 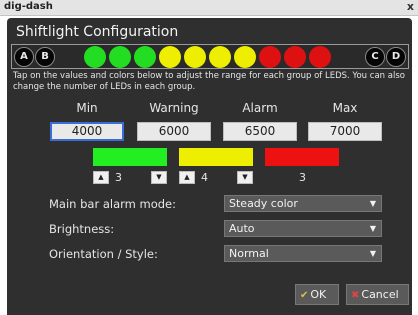 I want to click on cancel-button: ✖ Cancel, so click(x=377, y=294).